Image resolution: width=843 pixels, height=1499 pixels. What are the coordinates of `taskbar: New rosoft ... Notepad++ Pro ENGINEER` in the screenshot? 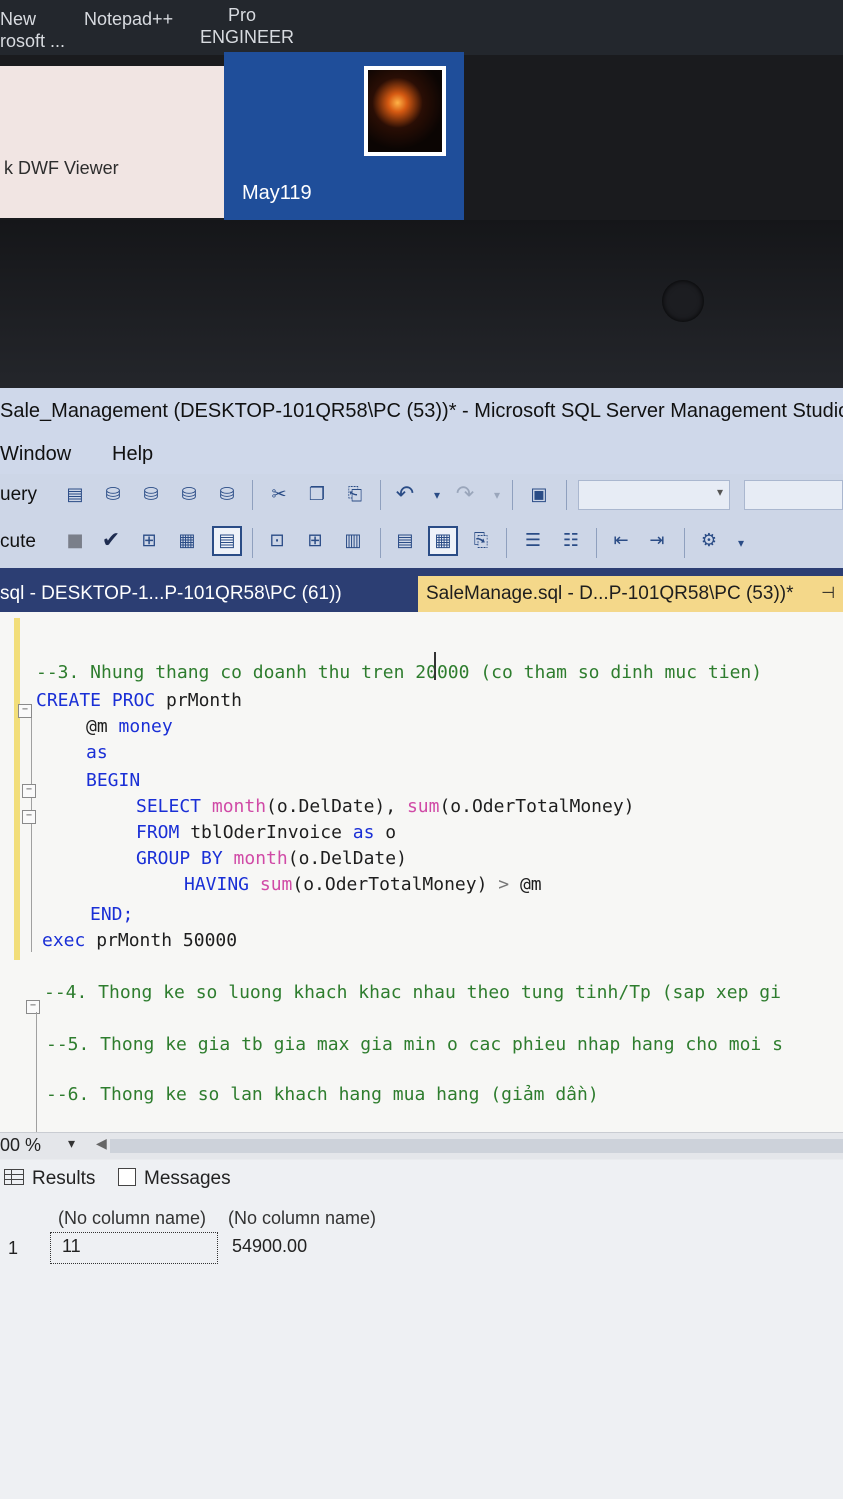 It's located at (421, 27).